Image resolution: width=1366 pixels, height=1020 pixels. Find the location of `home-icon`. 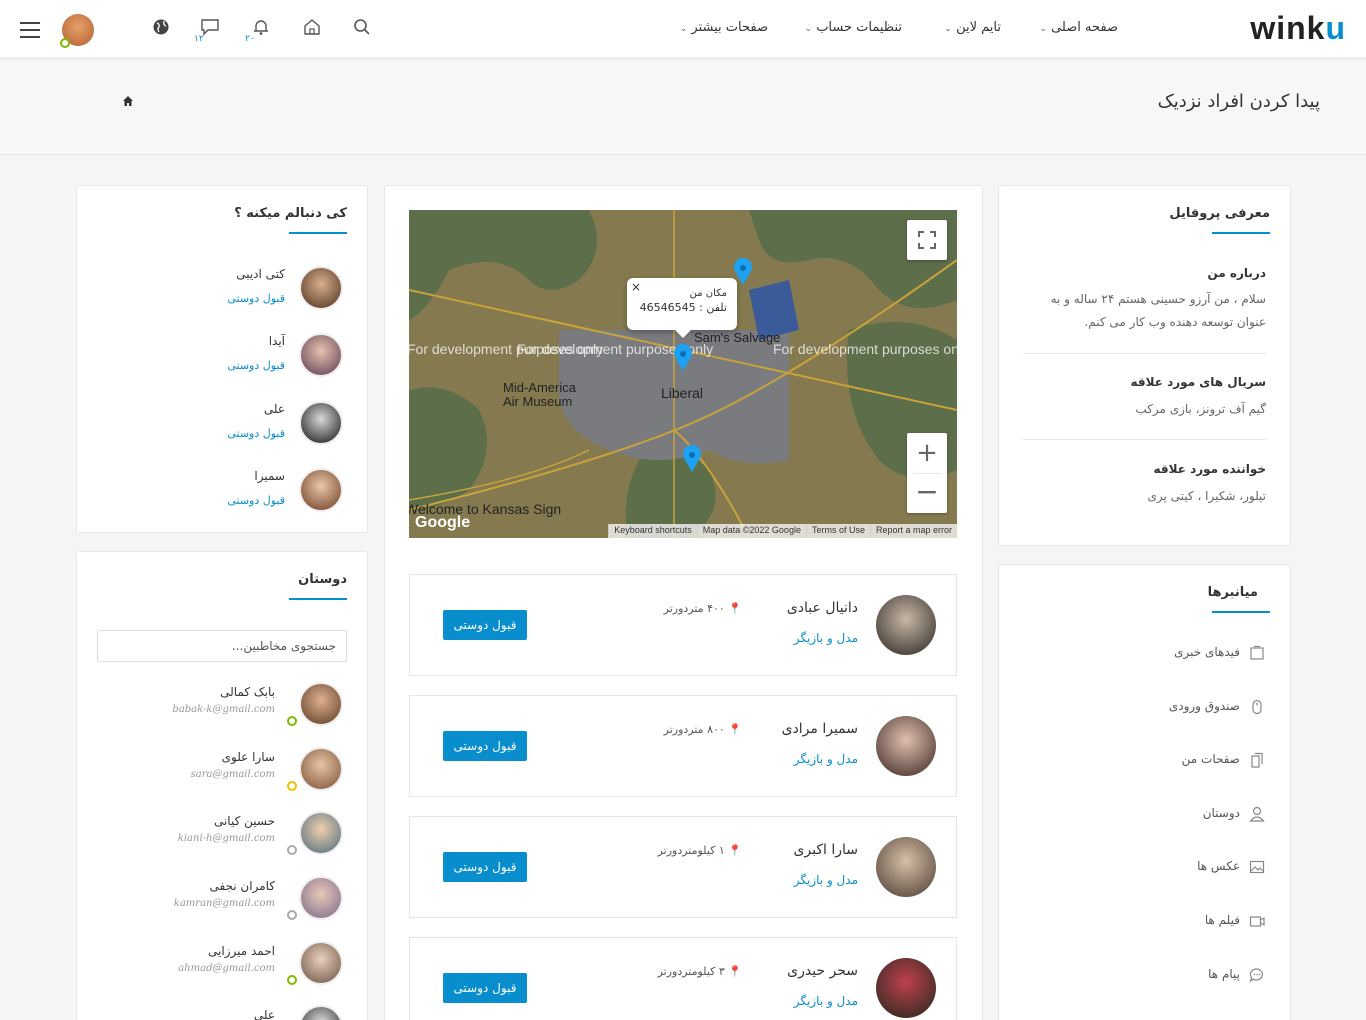

home-icon is located at coordinates (312, 29).